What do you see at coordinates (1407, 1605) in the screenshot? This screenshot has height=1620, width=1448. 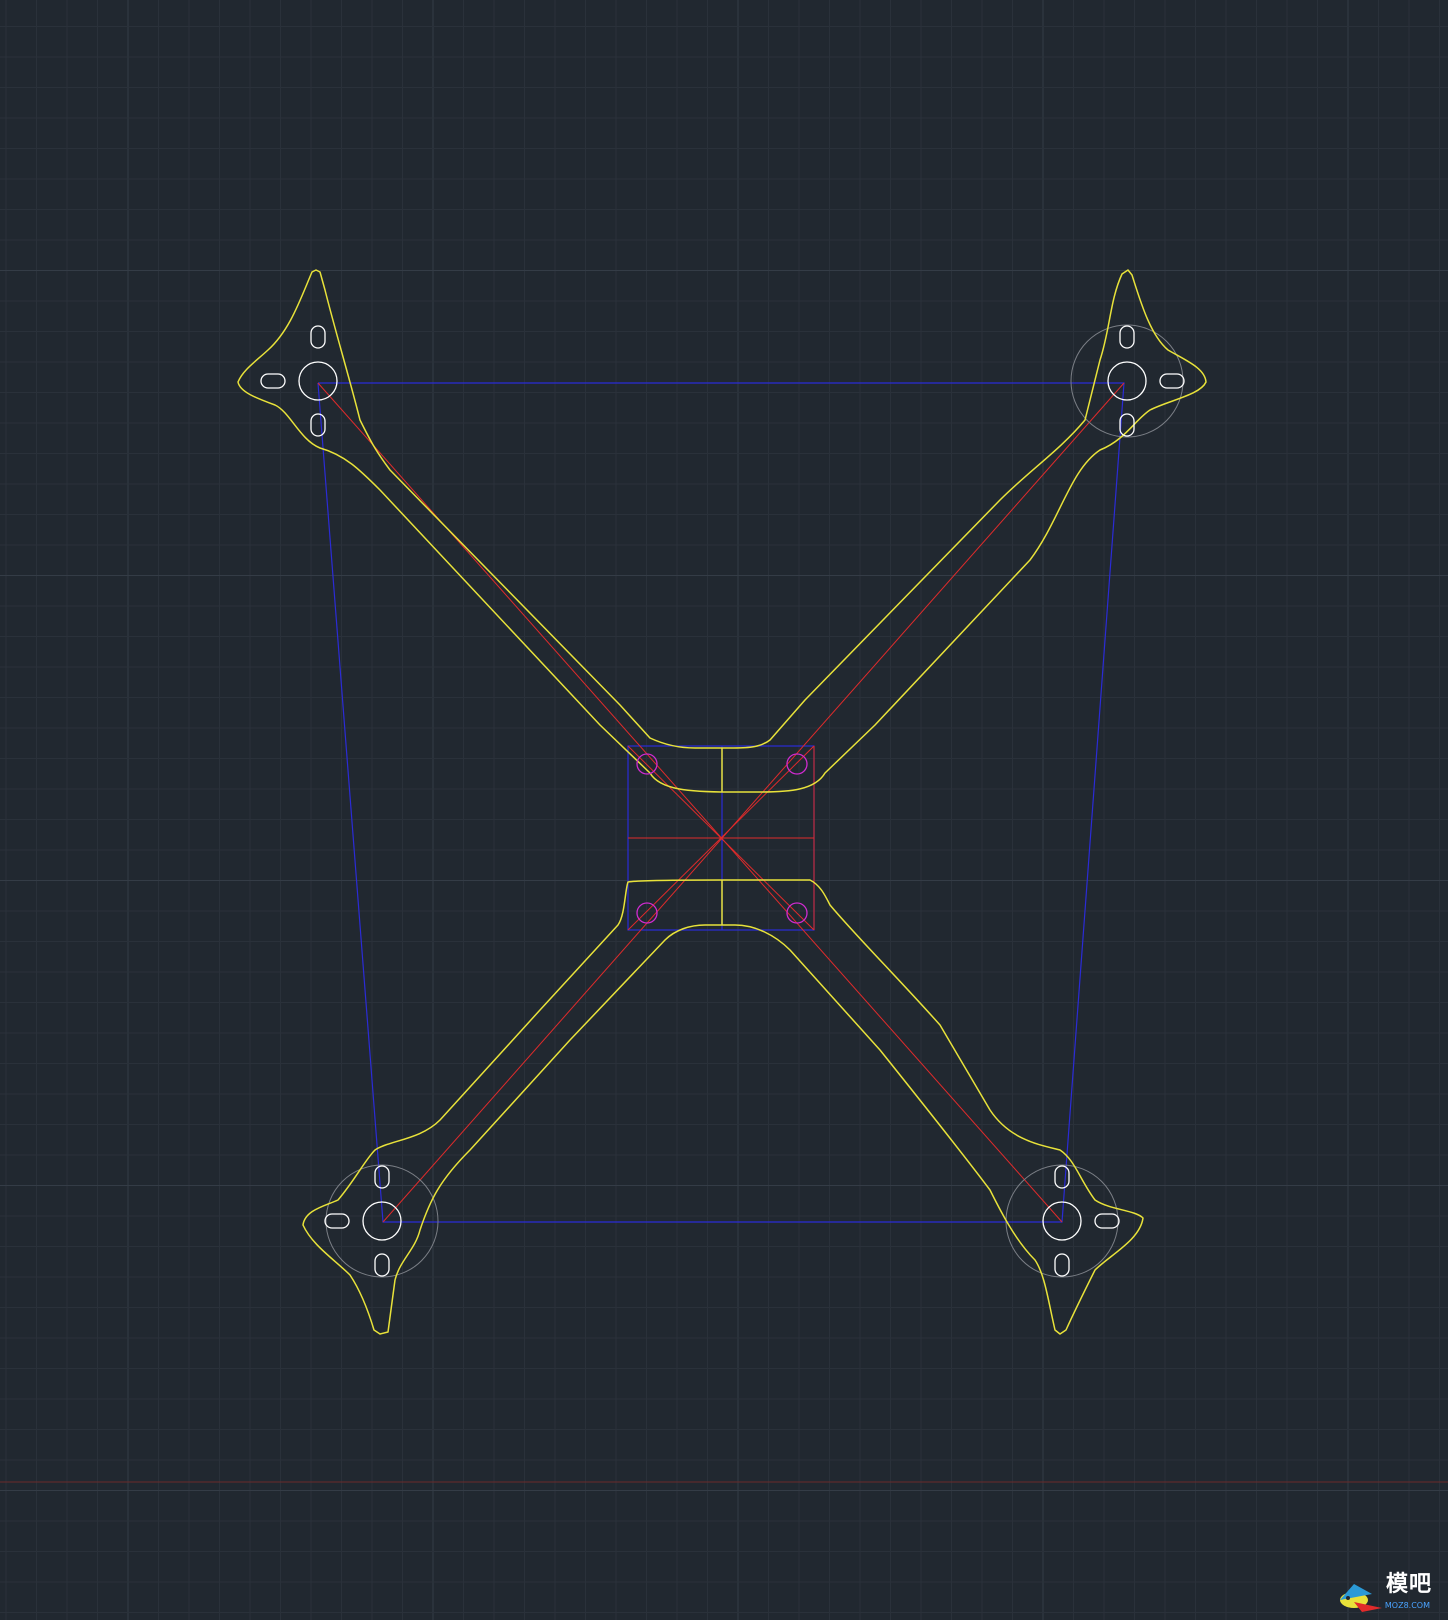 I see `watermark-site: MOZ8.COM` at bounding box center [1407, 1605].